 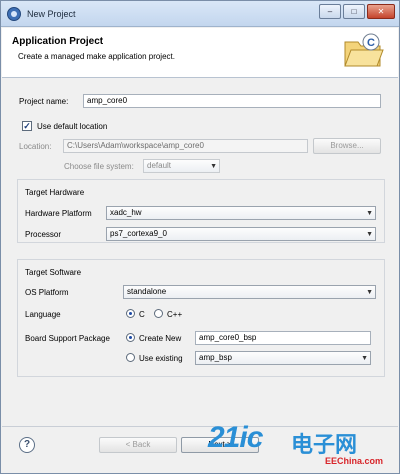 What do you see at coordinates (181, 166) in the screenshot?
I see `file-system-select: default ▼` at bounding box center [181, 166].